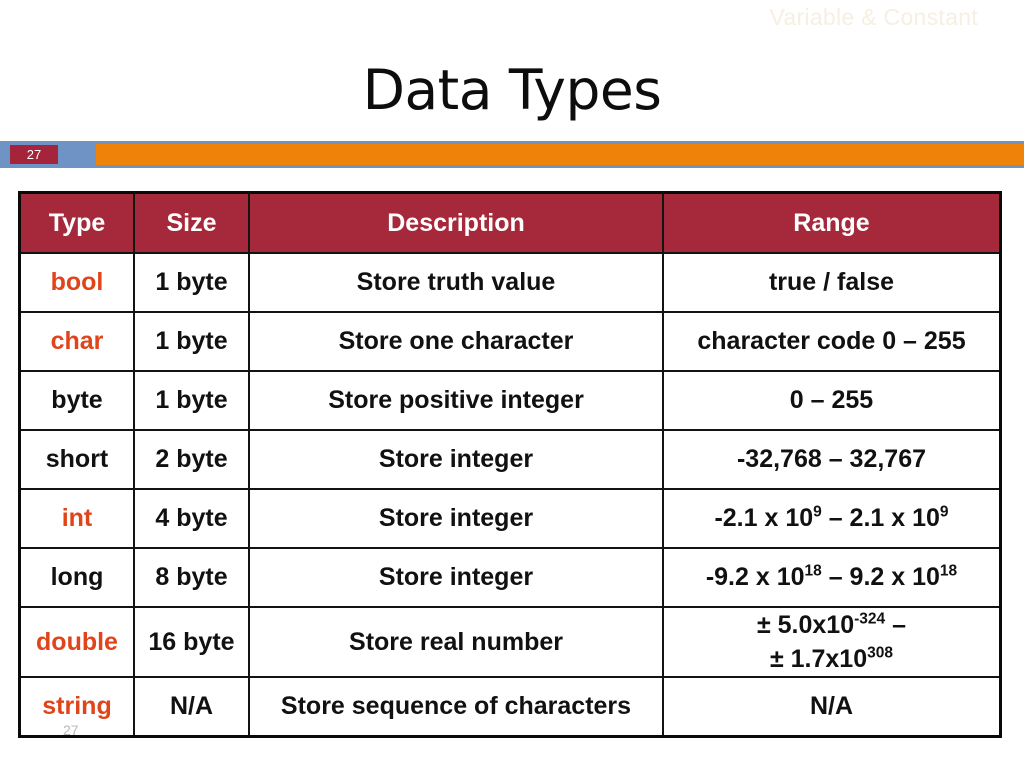  Describe the element at coordinates (76, 282) in the screenshot. I see `cell-type: bool` at that location.